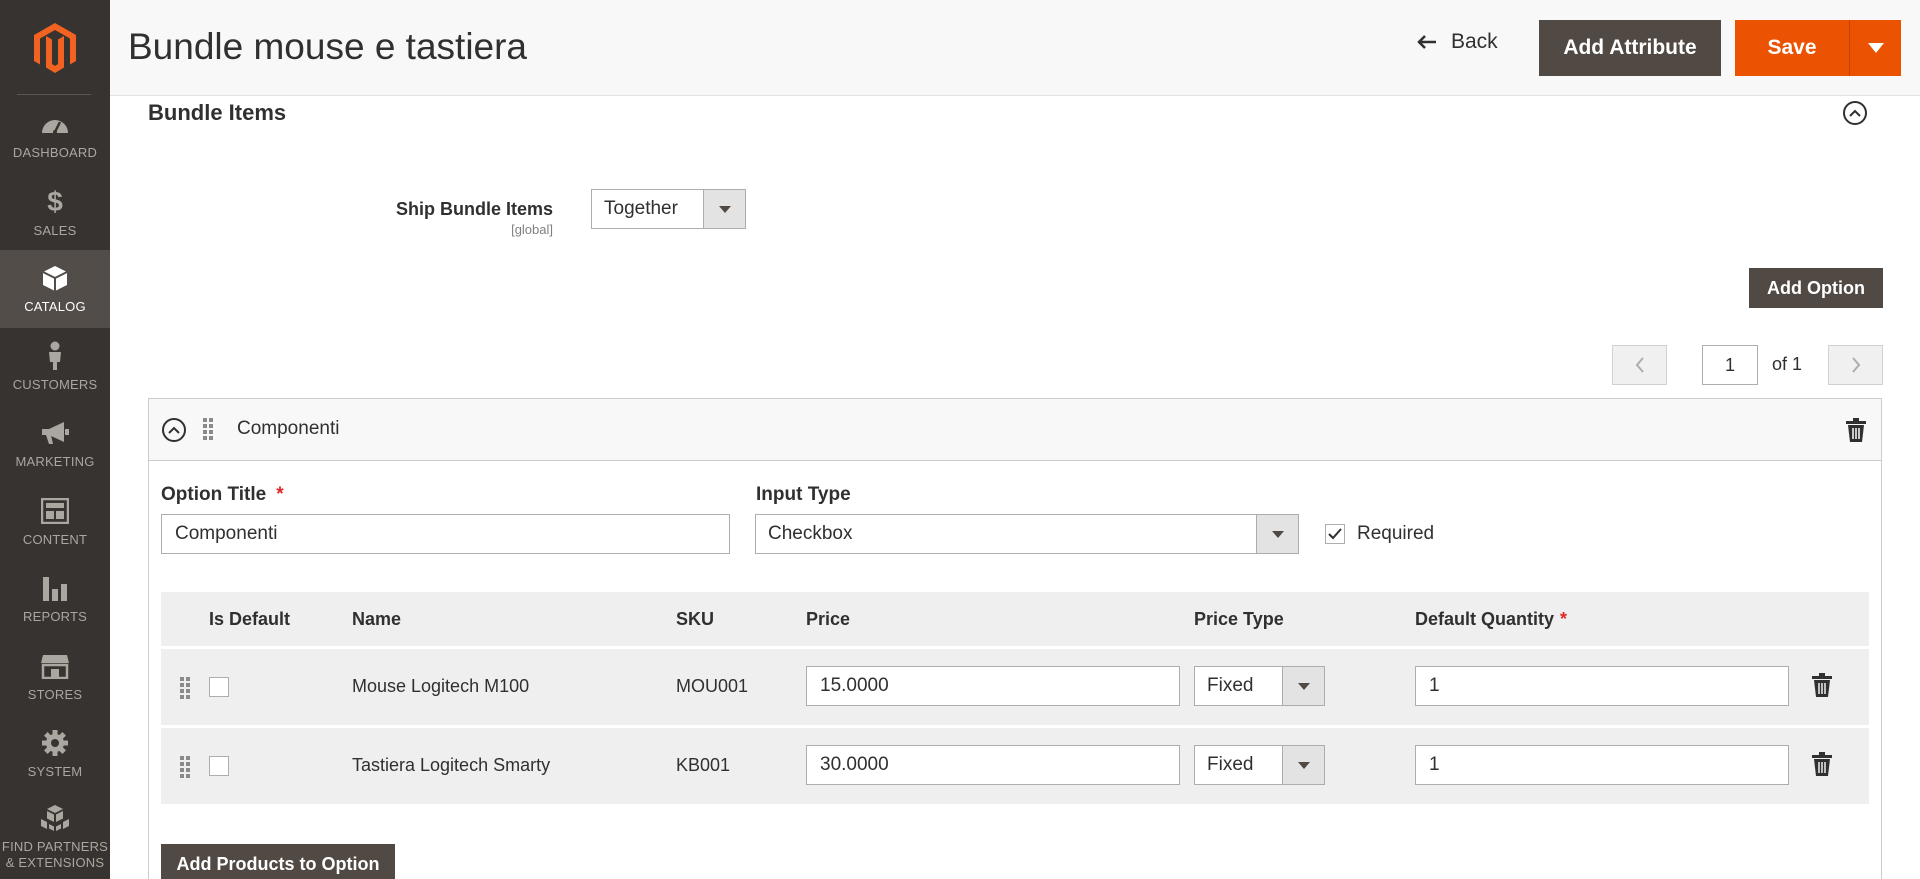 Image resolution: width=1920 pixels, height=879 pixels. I want to click on catalog-box-icon, so click(55, 278).